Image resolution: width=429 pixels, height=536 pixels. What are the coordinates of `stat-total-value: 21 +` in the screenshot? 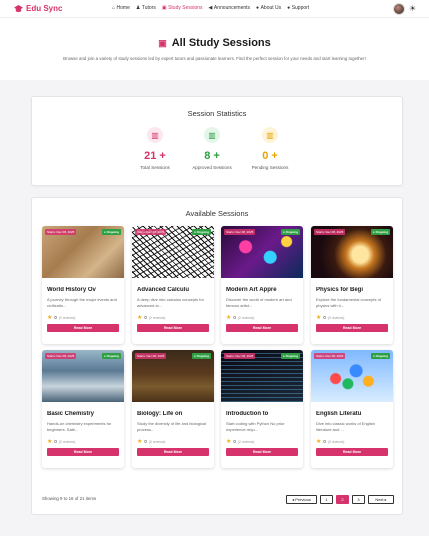 It's located at (155, 156).